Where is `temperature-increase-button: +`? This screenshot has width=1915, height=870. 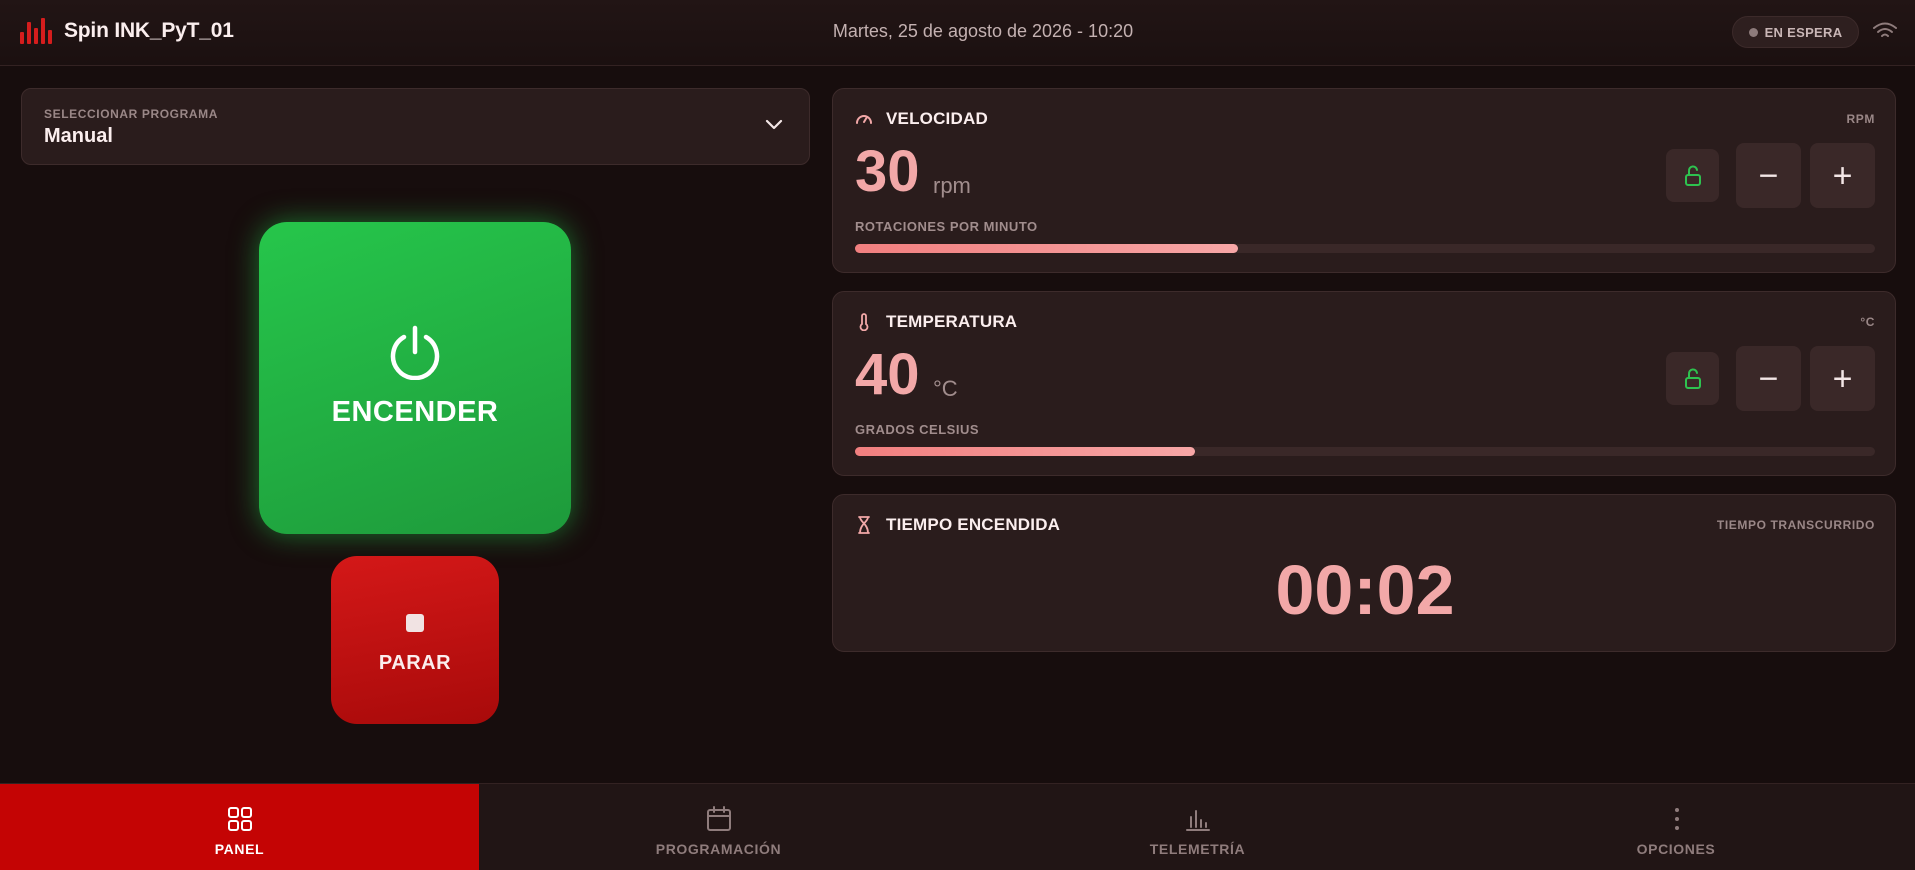
temperature-increase-button: + is located at coordinates (1842, 378).